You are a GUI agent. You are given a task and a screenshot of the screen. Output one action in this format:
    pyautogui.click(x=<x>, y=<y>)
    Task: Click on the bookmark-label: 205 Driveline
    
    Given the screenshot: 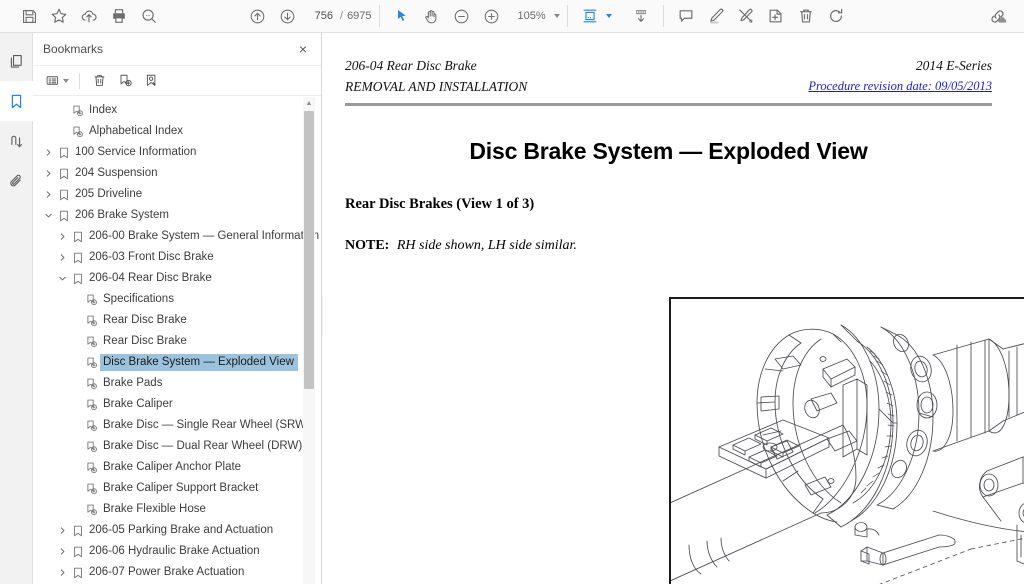 What is the action you would take?
    pyautogui.click(x=109, y=194)
    